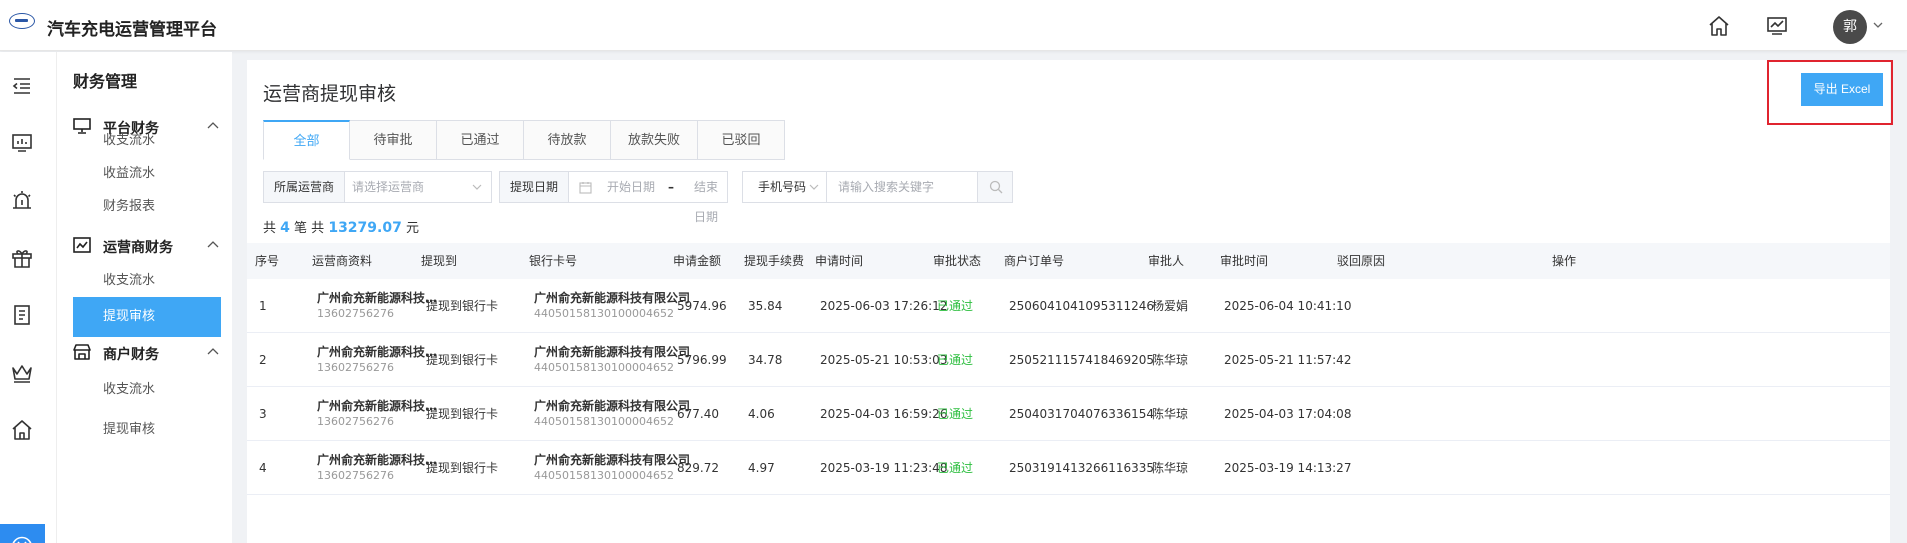  Describe the element at coordinates (393, 140) in the screenshot. I see `tab-pending-approval: 待审批` at that location.